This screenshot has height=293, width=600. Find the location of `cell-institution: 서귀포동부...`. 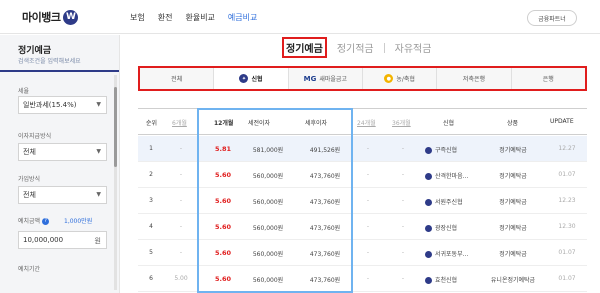

cell-institution: 서귀포동부... is located at coordinates (446, 253).